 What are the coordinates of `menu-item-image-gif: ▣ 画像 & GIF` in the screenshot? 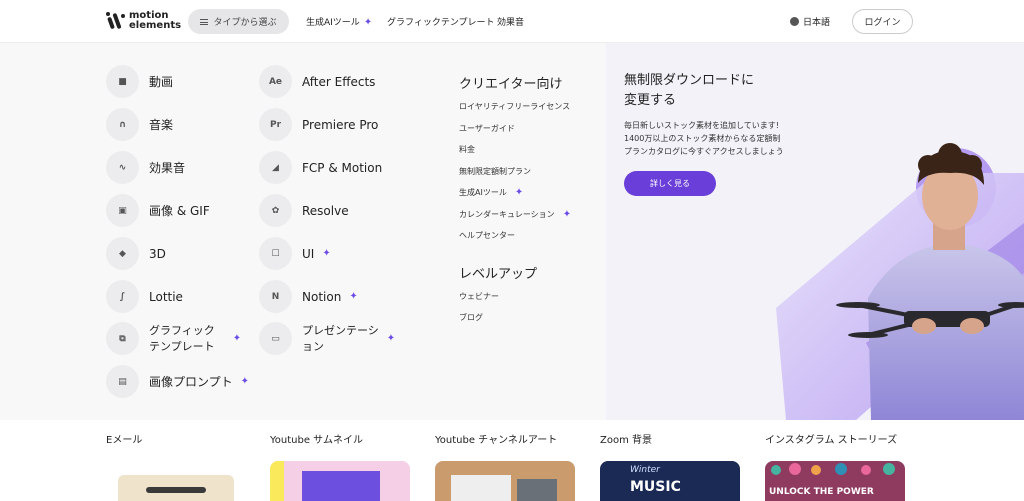 It's located at (158, 210).